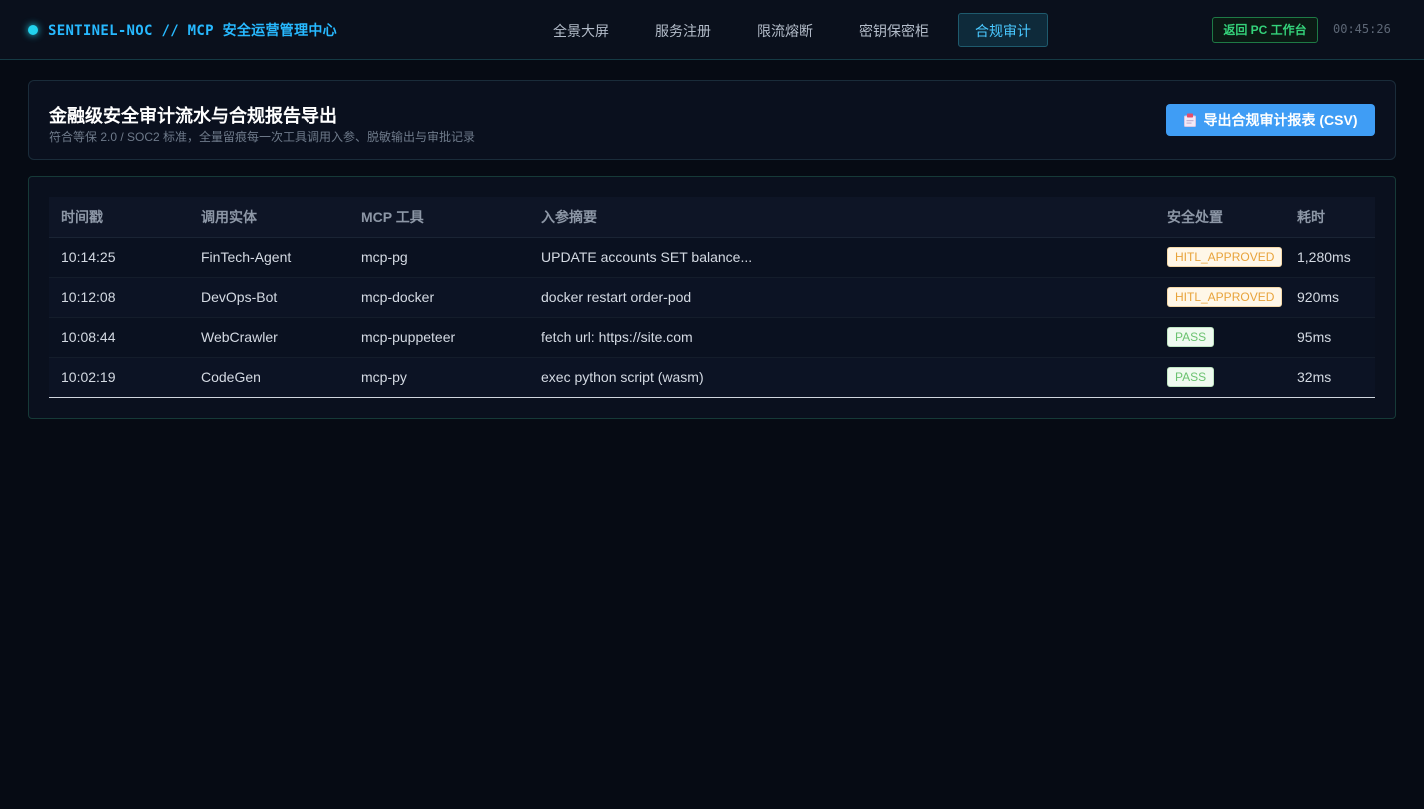  Describe the element at coordinates (842, 297) in the screenshot. I see `cell-params: docker restart order-pod` at that location.